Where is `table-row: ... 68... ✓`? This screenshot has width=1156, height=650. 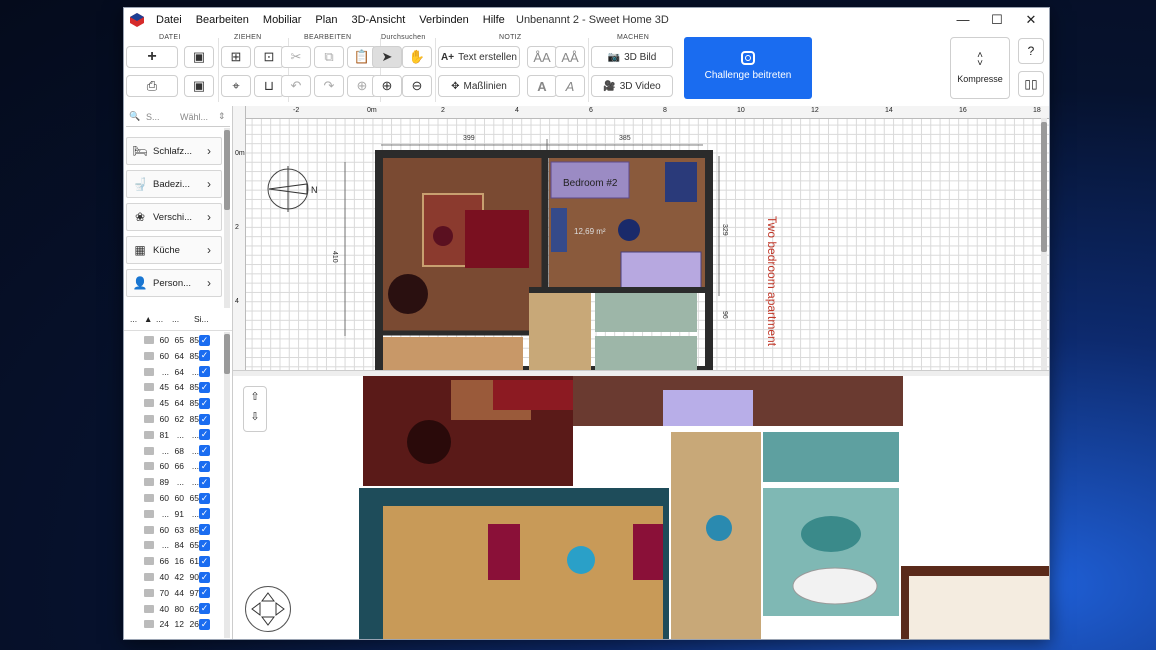 table-row: ... 68... ✓ is located at coordinates (174, 451).